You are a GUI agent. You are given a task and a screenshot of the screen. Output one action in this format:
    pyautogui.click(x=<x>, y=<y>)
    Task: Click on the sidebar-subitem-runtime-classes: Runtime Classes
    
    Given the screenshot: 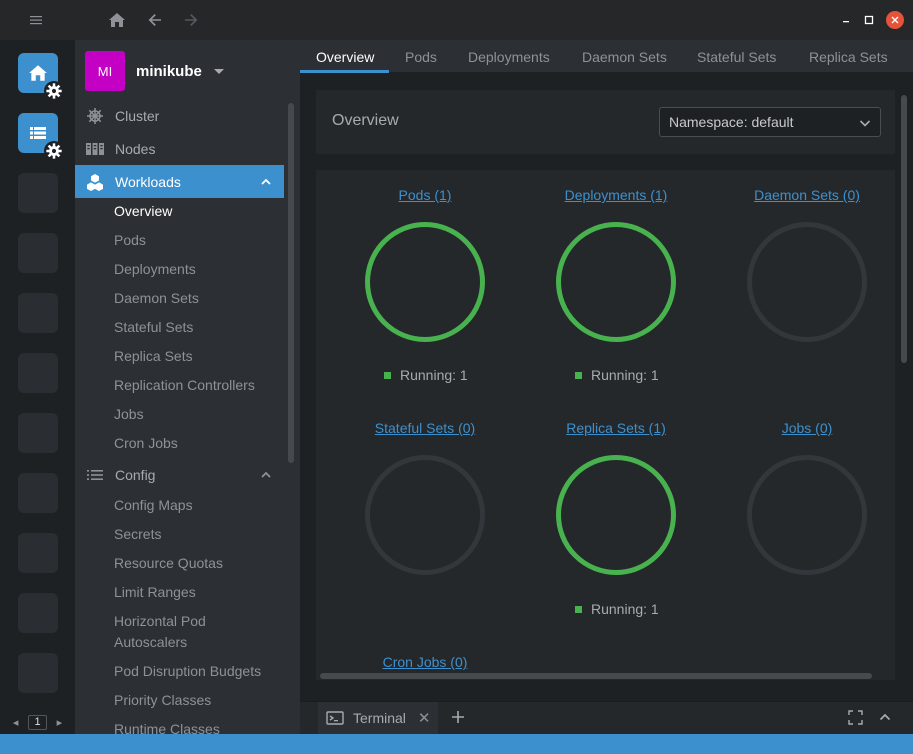 What is the action you would take?
    pyautogui.click(x=196, y=726)
    